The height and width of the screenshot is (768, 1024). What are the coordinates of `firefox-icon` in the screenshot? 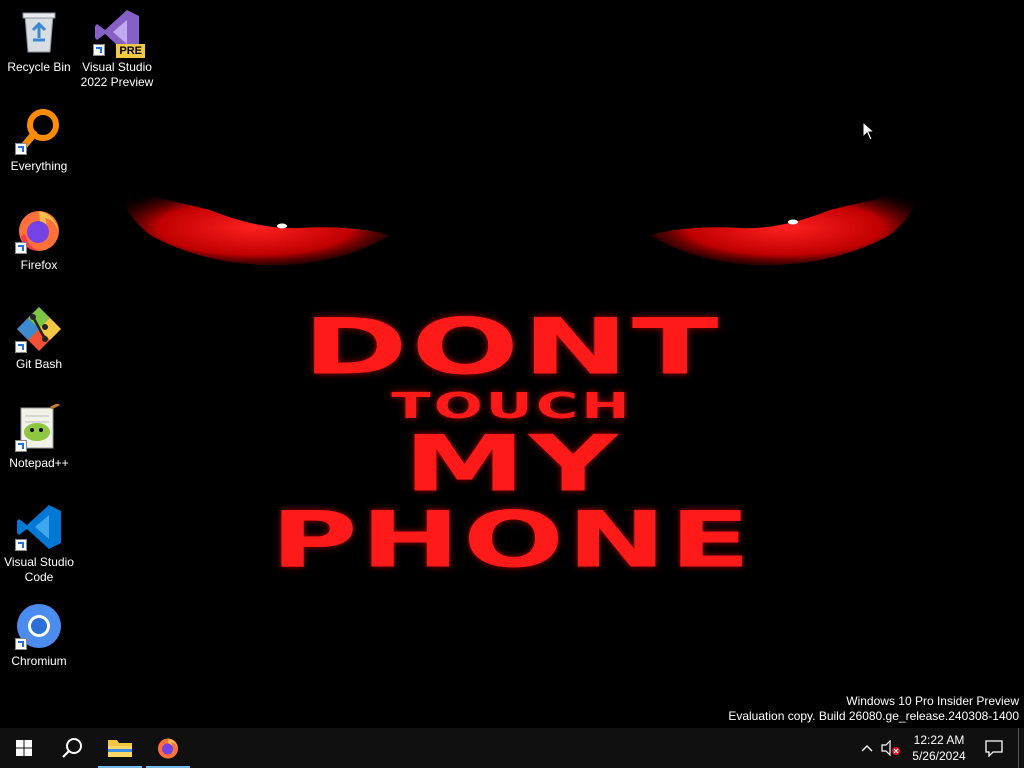 It's located at (168, 748).